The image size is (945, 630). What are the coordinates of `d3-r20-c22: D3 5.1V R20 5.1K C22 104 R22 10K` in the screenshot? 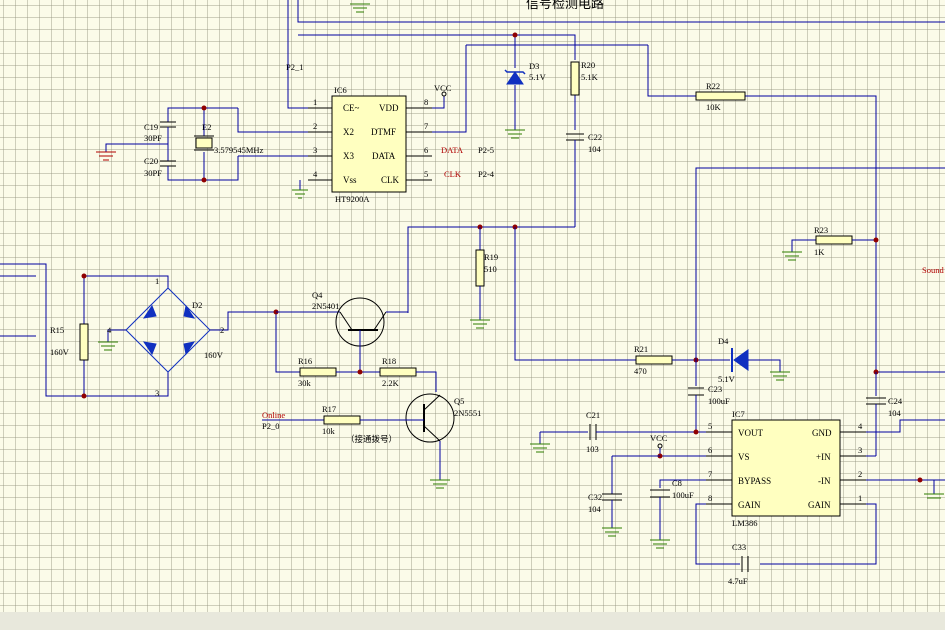 It's located at (625, 93).